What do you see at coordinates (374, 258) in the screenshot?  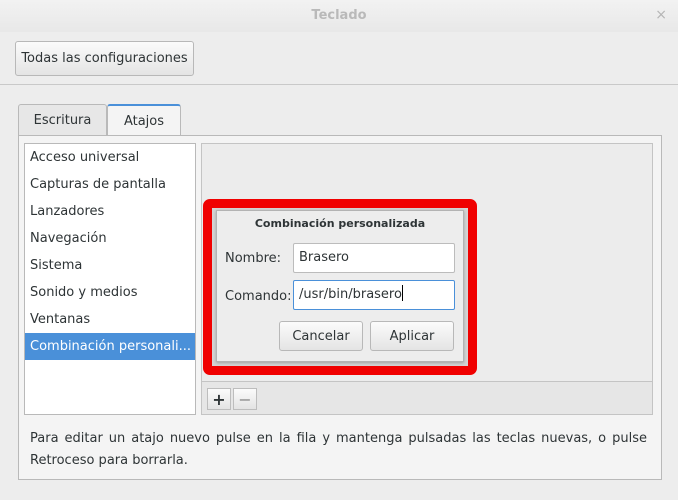 I see `name-input: Brasero` at bounding box center [374, 258].